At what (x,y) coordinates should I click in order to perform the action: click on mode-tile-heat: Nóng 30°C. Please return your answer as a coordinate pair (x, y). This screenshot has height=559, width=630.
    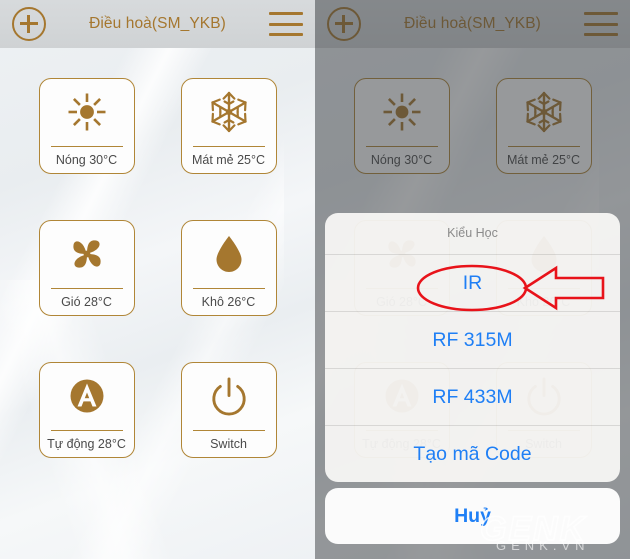
    Looking at the image, I should click on (86, 126).